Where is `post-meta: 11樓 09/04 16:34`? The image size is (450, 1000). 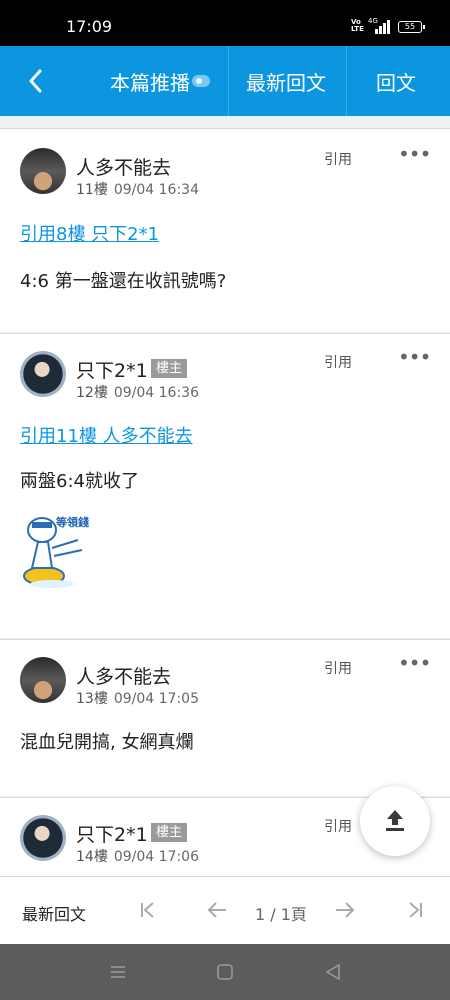
post-meta: 11樓 09/04 16:34 is located at coordinates (137, 189).